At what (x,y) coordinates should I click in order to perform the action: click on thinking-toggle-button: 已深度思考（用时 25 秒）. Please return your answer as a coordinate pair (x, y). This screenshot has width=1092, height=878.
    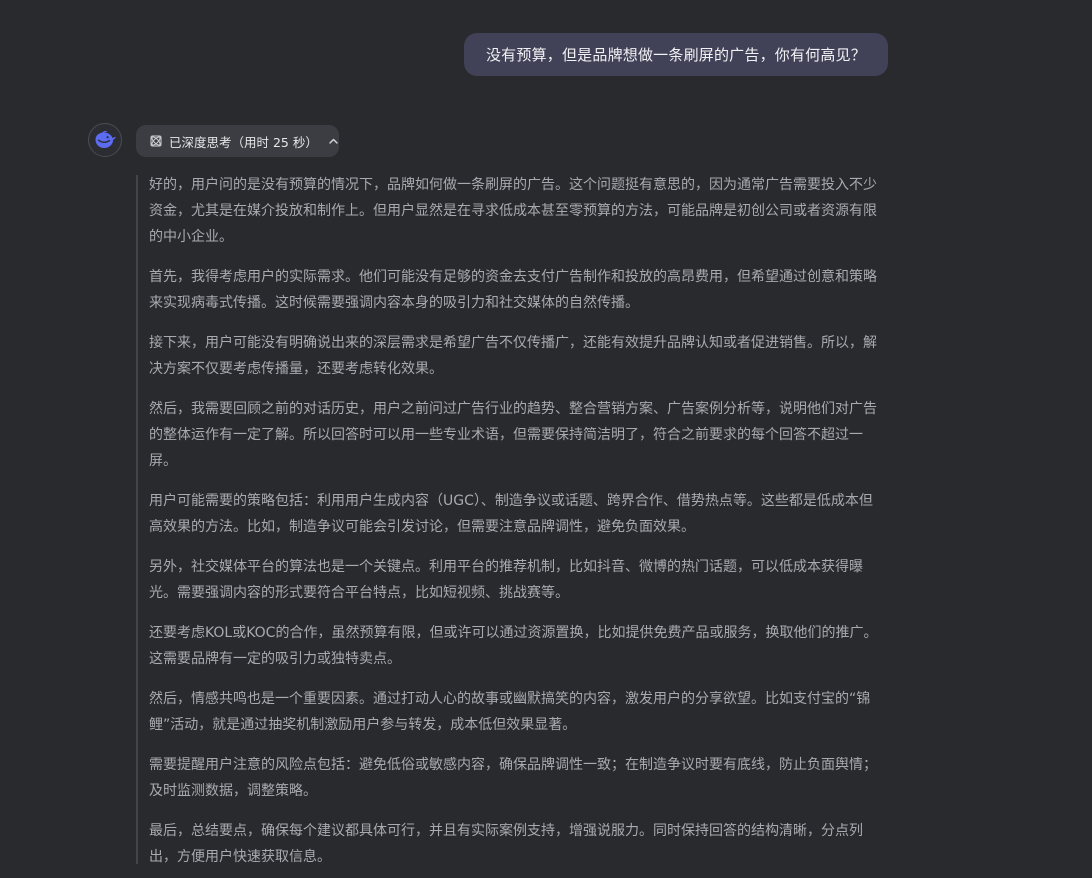
    Looking at the image, I should click on (237, 141).